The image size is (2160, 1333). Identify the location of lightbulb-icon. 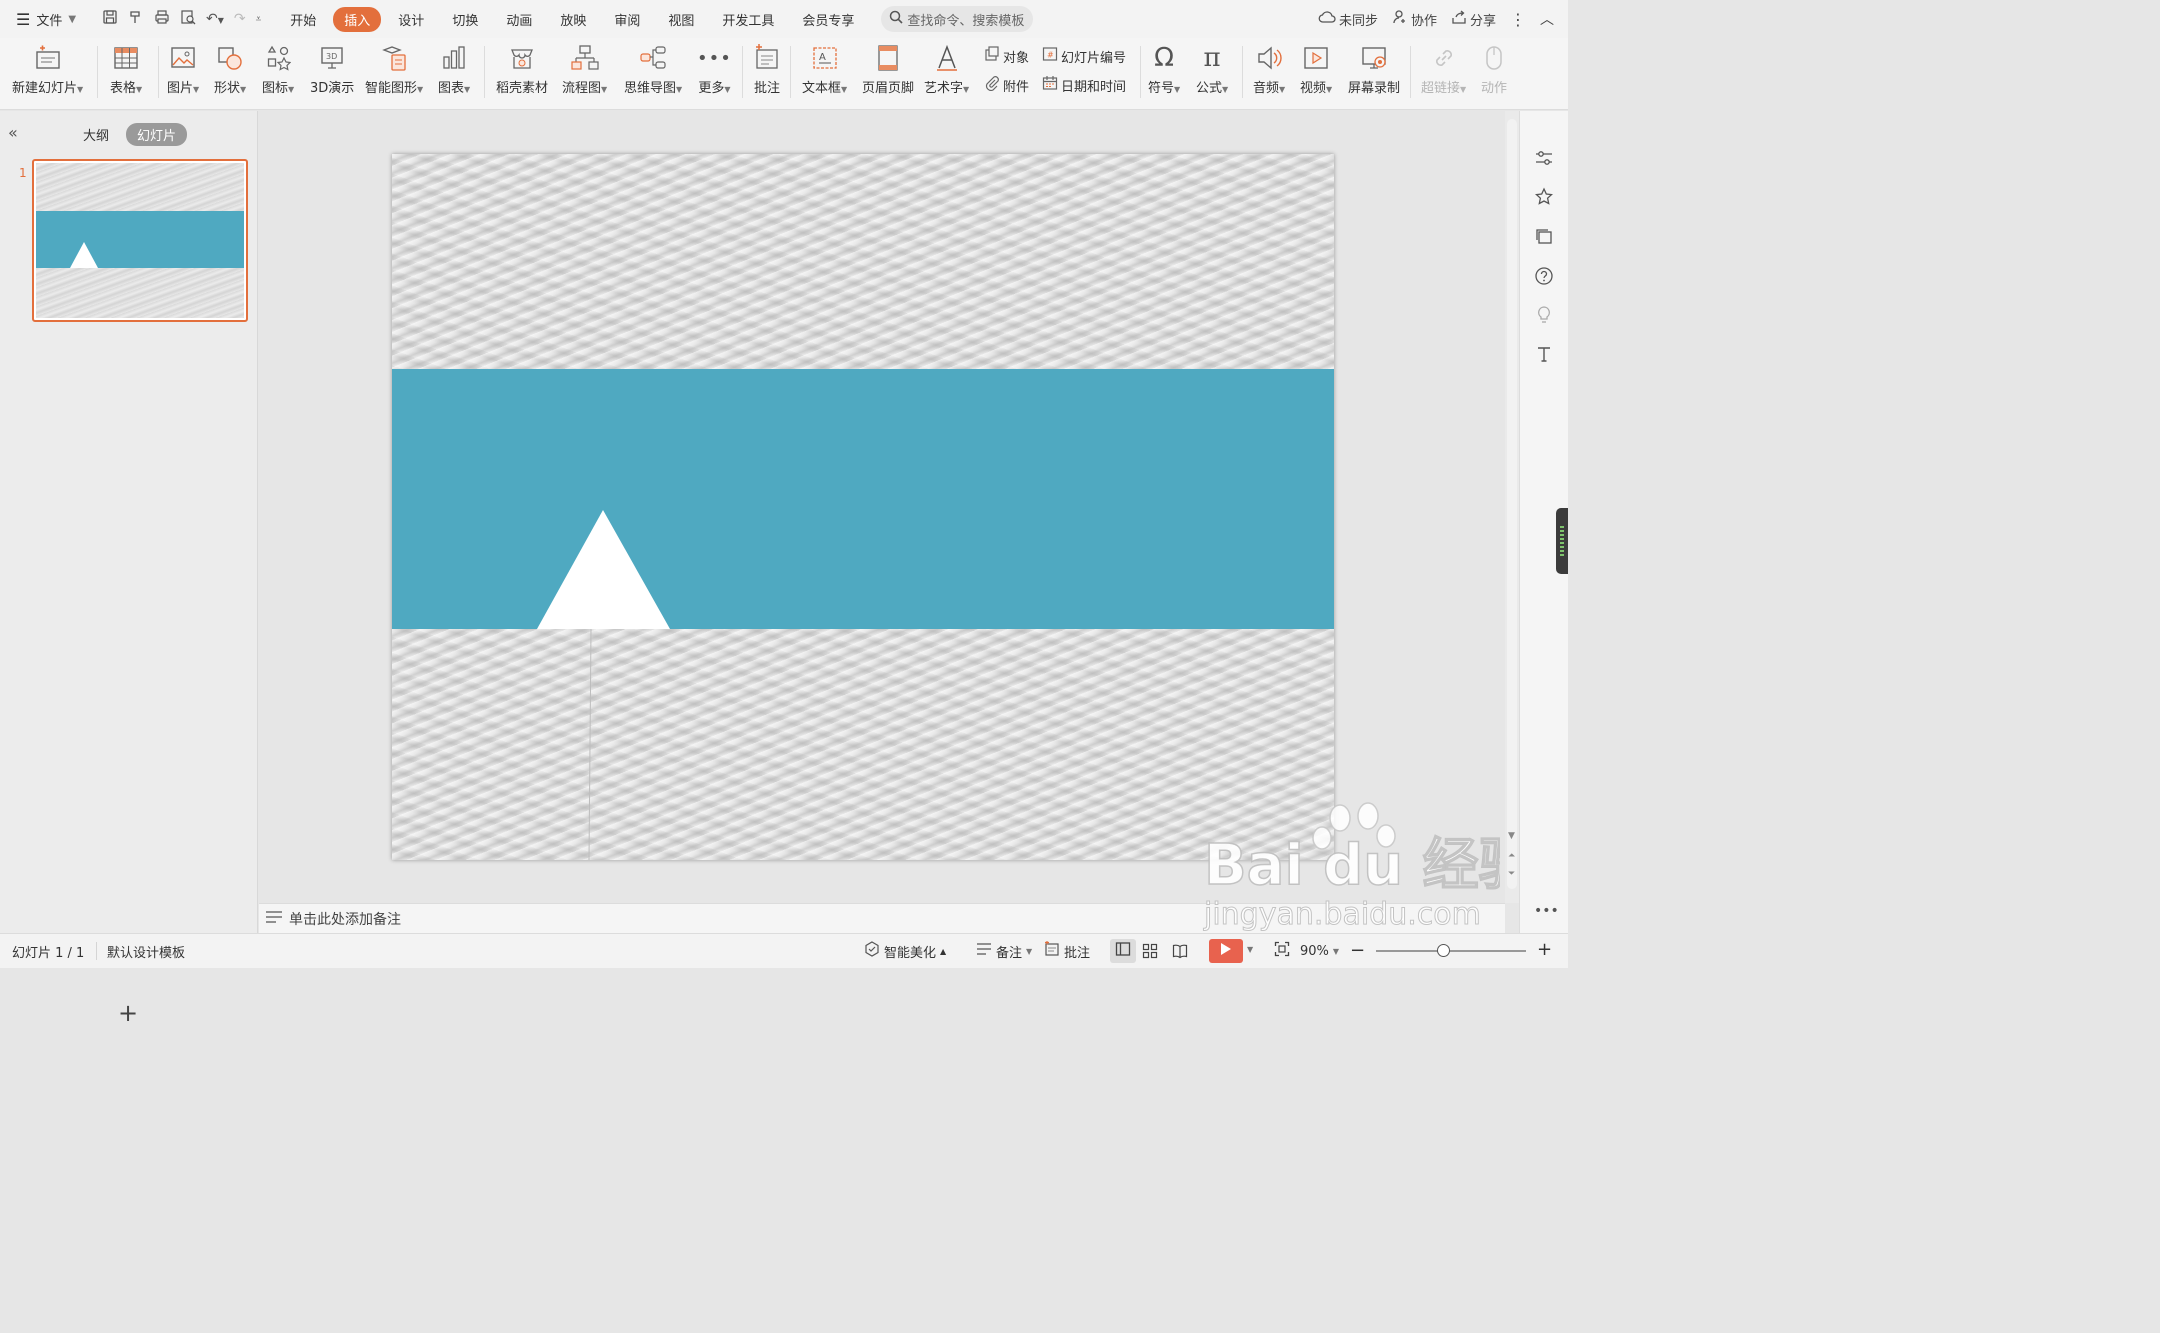
(1544, 317).